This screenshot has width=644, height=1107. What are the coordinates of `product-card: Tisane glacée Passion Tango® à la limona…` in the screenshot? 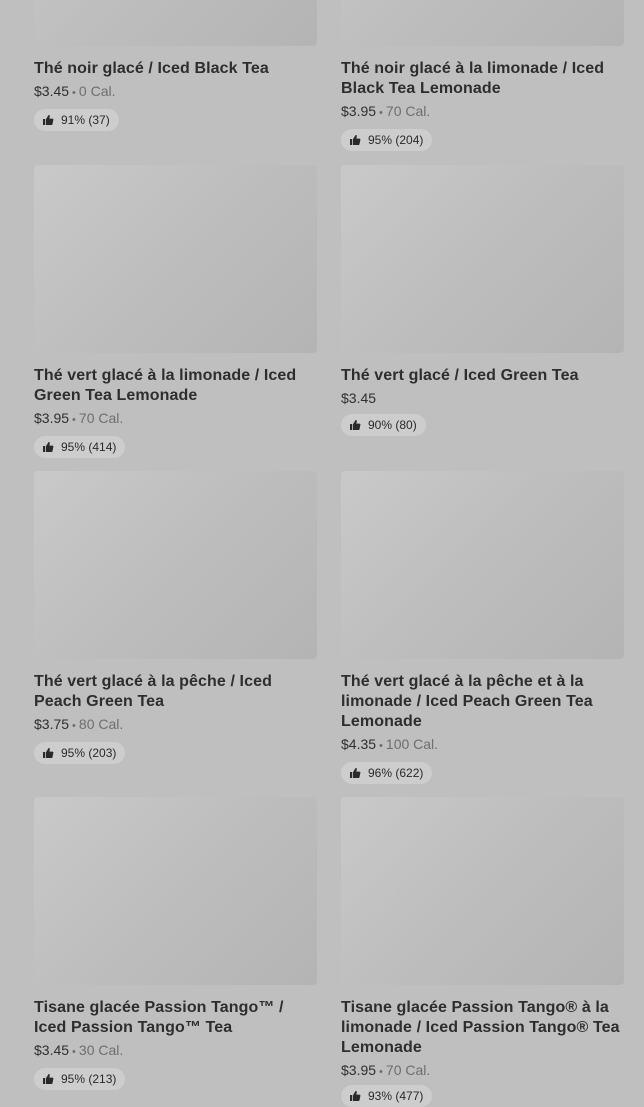 It's located at (482, 952).